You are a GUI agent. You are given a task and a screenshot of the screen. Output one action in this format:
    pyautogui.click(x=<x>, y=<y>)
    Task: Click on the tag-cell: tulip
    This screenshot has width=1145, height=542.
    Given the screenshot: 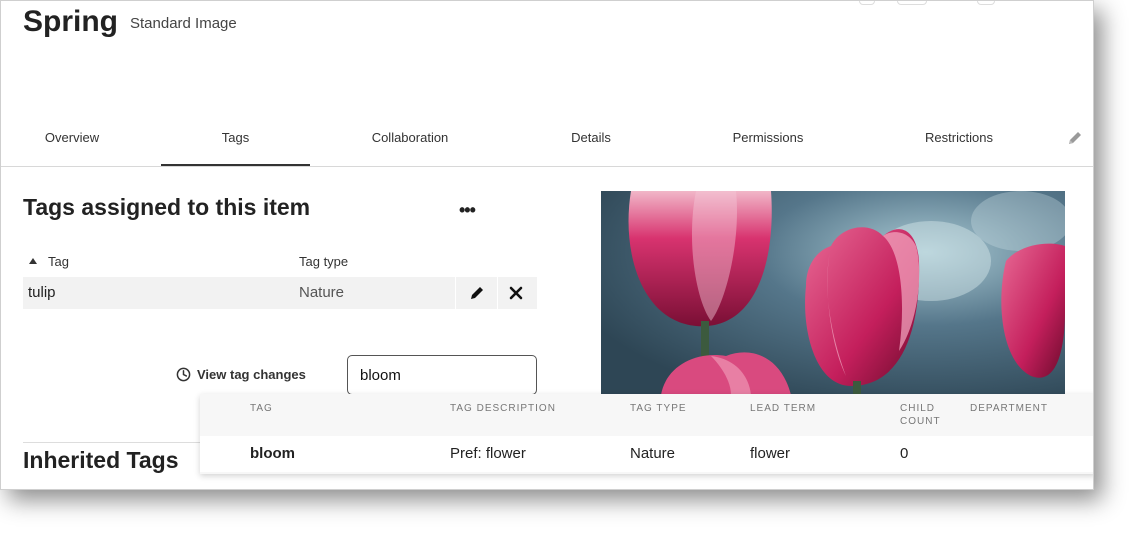 What is the action you would take?
    pyautogui.click(x=42, y=292)
    